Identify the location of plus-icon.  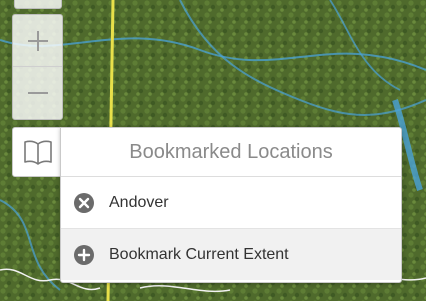
(37, 40).